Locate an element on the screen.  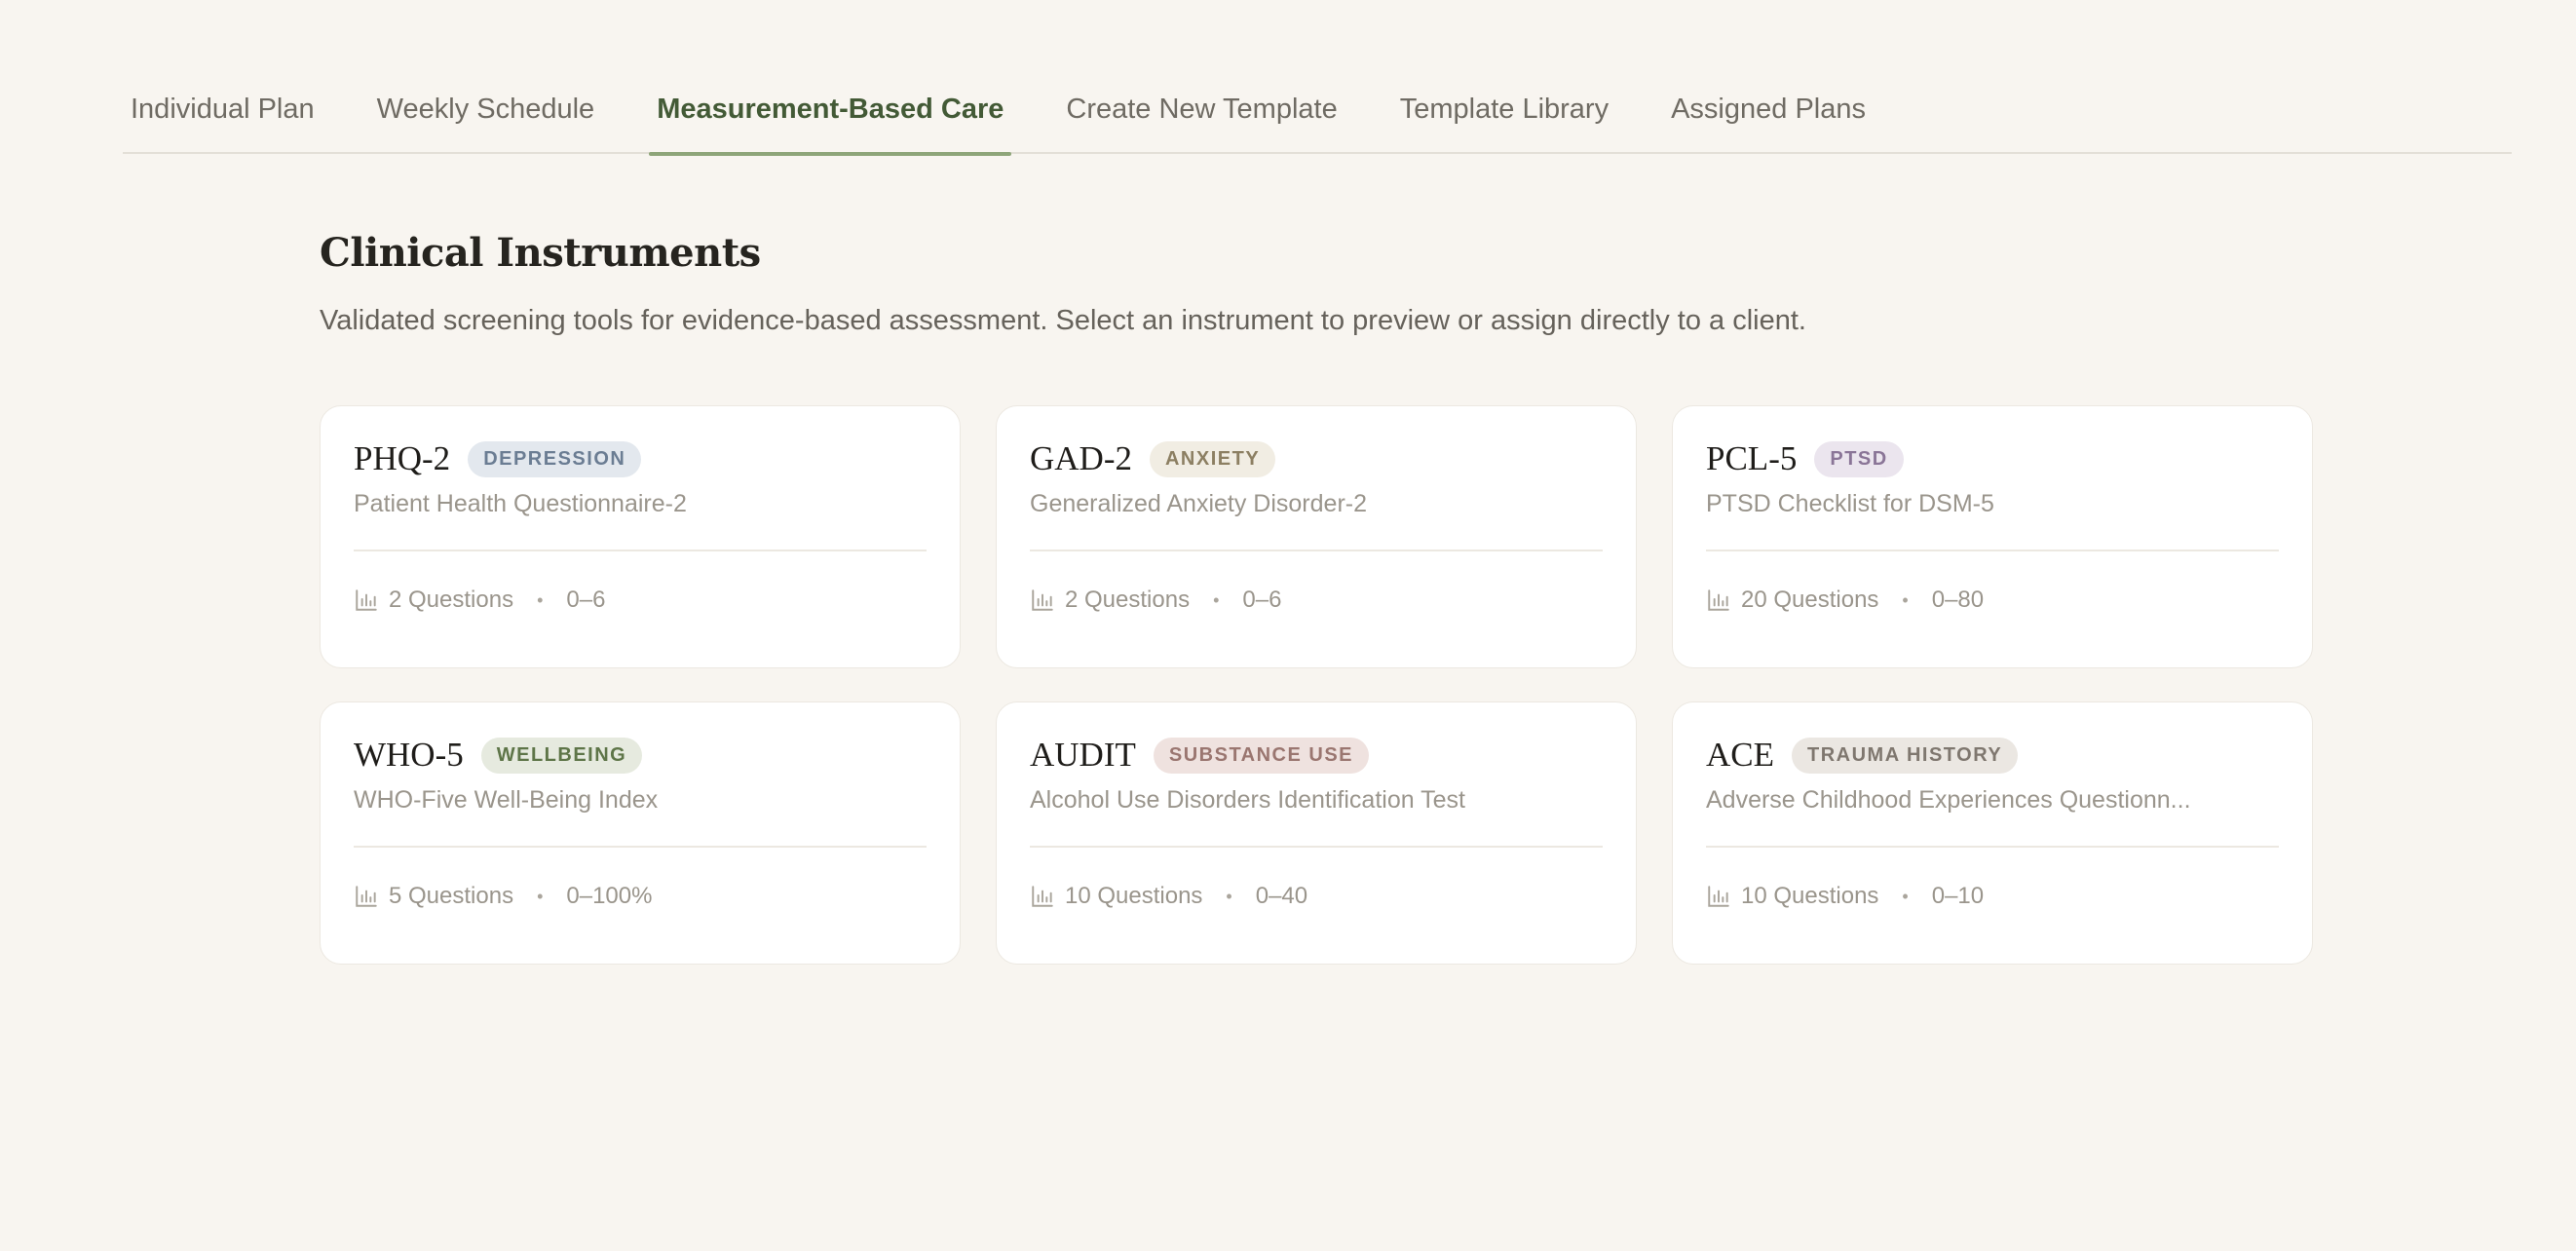
instrument-full-name: Patient Health Questionnaire-2 is located at coordinates (520, 504).